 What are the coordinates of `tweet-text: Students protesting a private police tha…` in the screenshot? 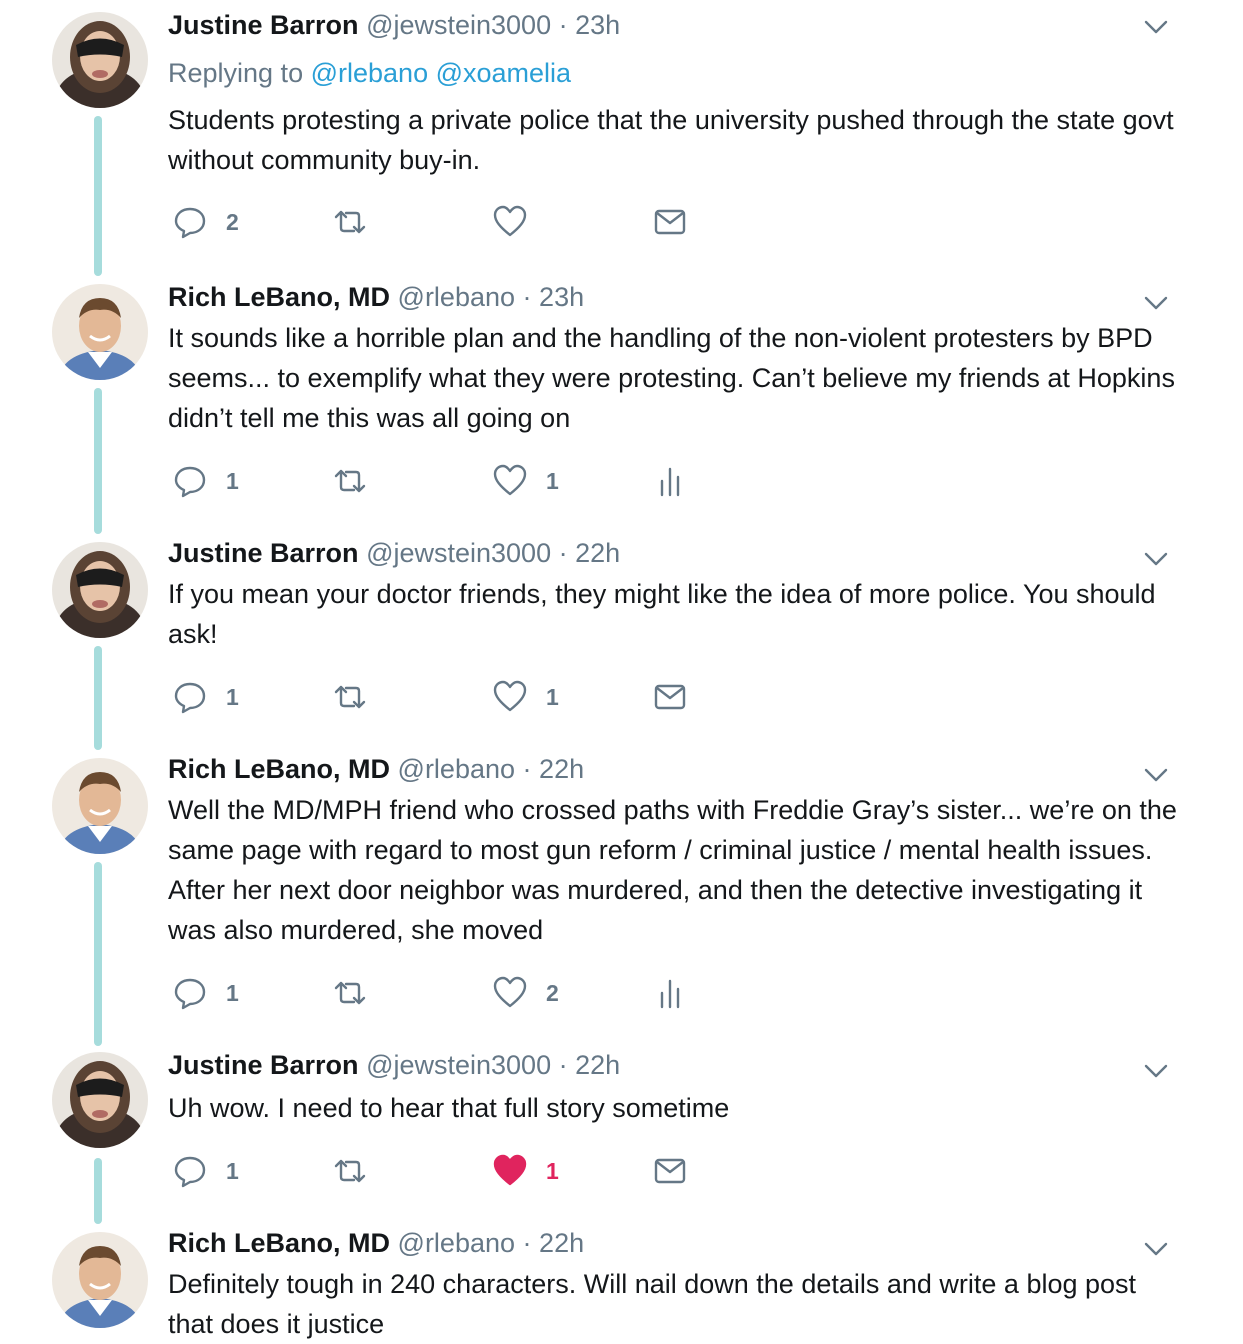 It's located at (671, 140).